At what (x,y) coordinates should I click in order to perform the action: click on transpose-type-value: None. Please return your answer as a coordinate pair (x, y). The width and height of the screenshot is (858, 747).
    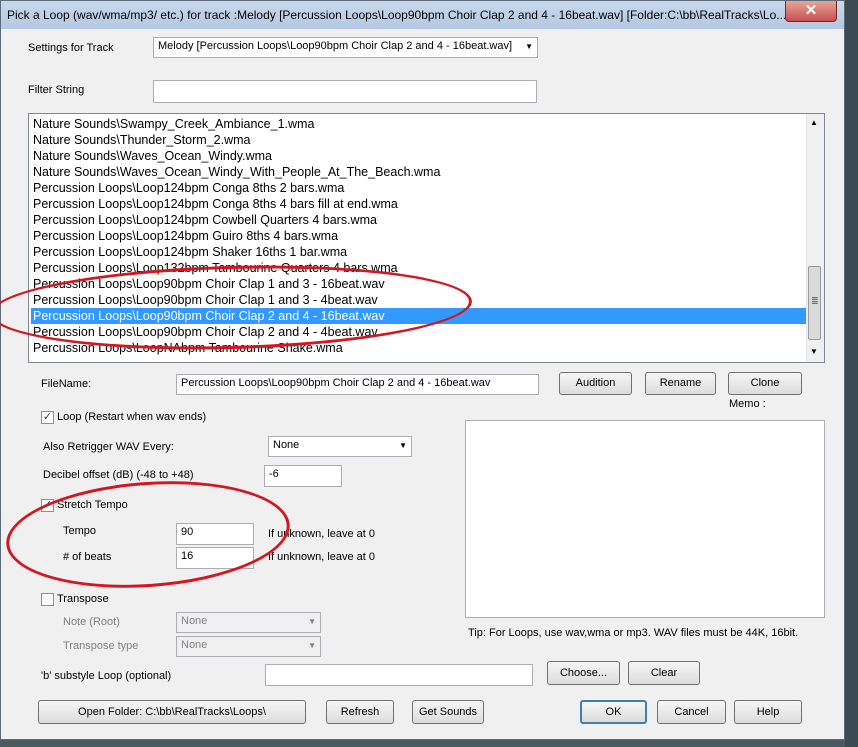
    Looking at the image, I should click on (194, 645).